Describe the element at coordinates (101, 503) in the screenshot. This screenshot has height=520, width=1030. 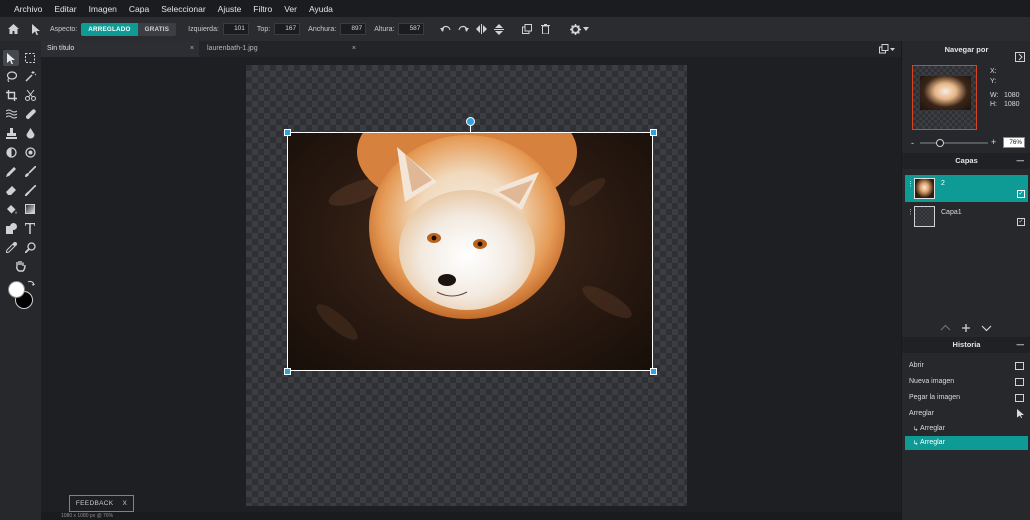
I see `feedback-button: FEEDBACK X` at that location.